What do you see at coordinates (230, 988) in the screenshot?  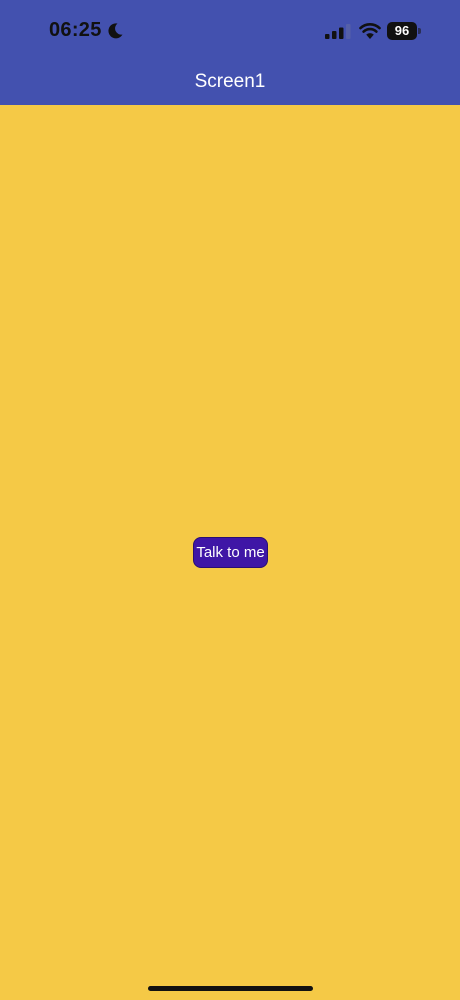 I see `home-indicator` at bounding box center [230, 988].